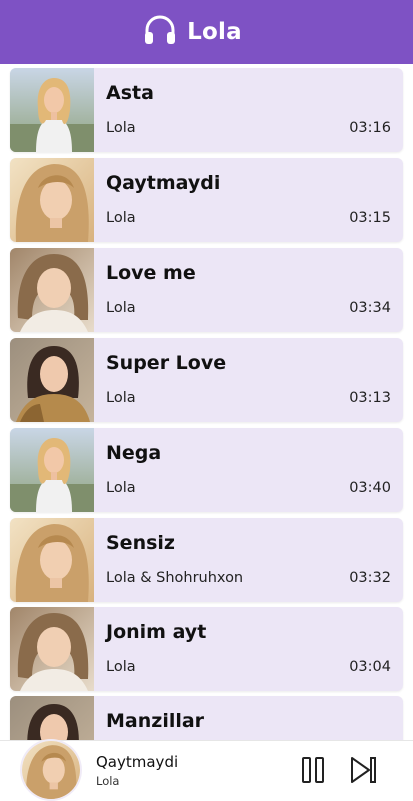 The image size is (413, 801). Describe the element at coordinates (206, 649) in the screenshot. I see `song-item: Jonim ayt Lola 03:04` at that location.